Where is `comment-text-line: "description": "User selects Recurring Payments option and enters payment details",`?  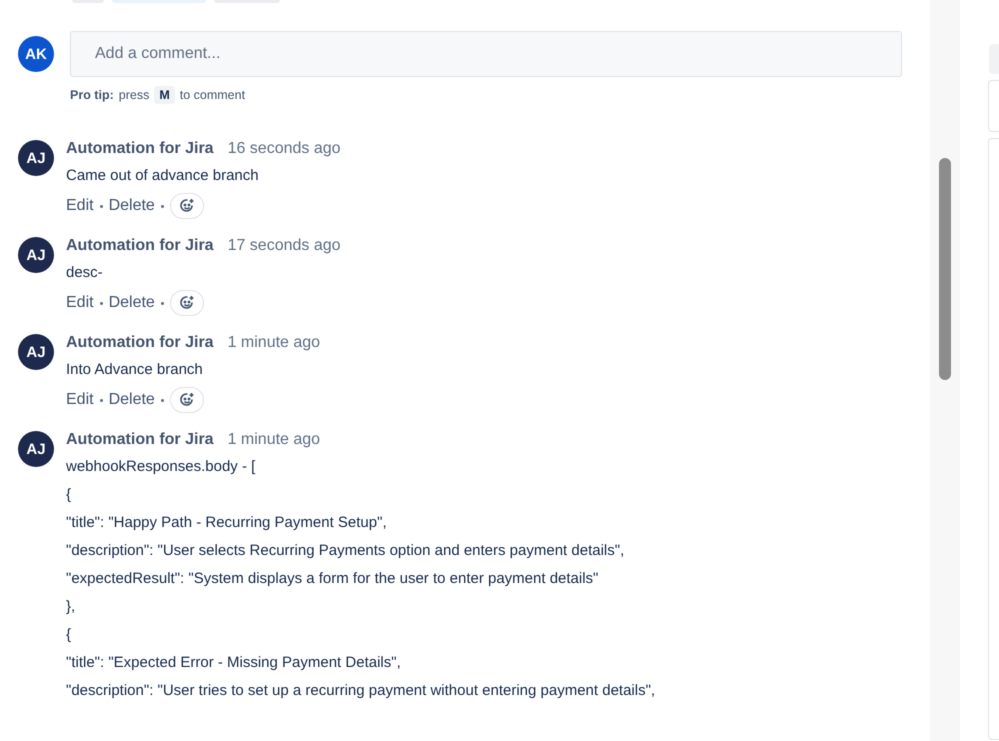
comment-text-line: "description": "User selects Recurring Payments option and enters payment details", is located at coordinates (346, 551).